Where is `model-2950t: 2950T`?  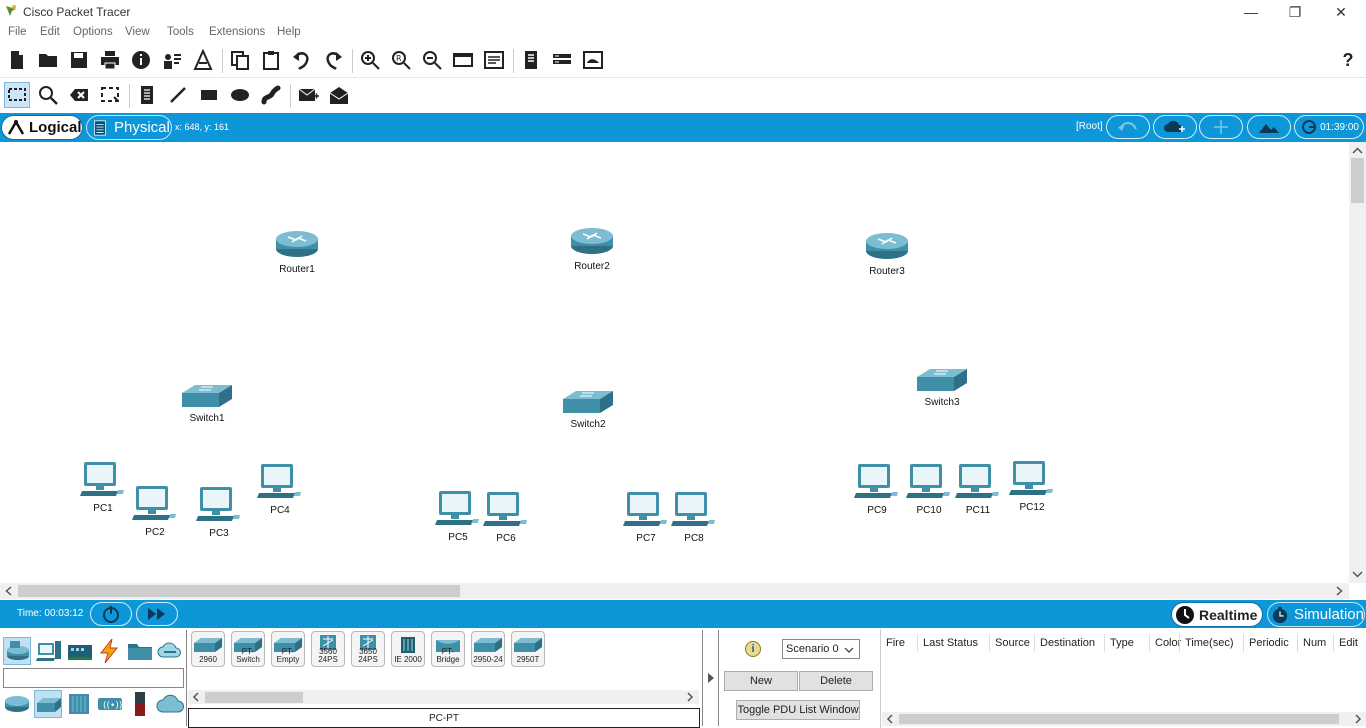
model-2950t: 2950T is located at coordinates (528, 649).